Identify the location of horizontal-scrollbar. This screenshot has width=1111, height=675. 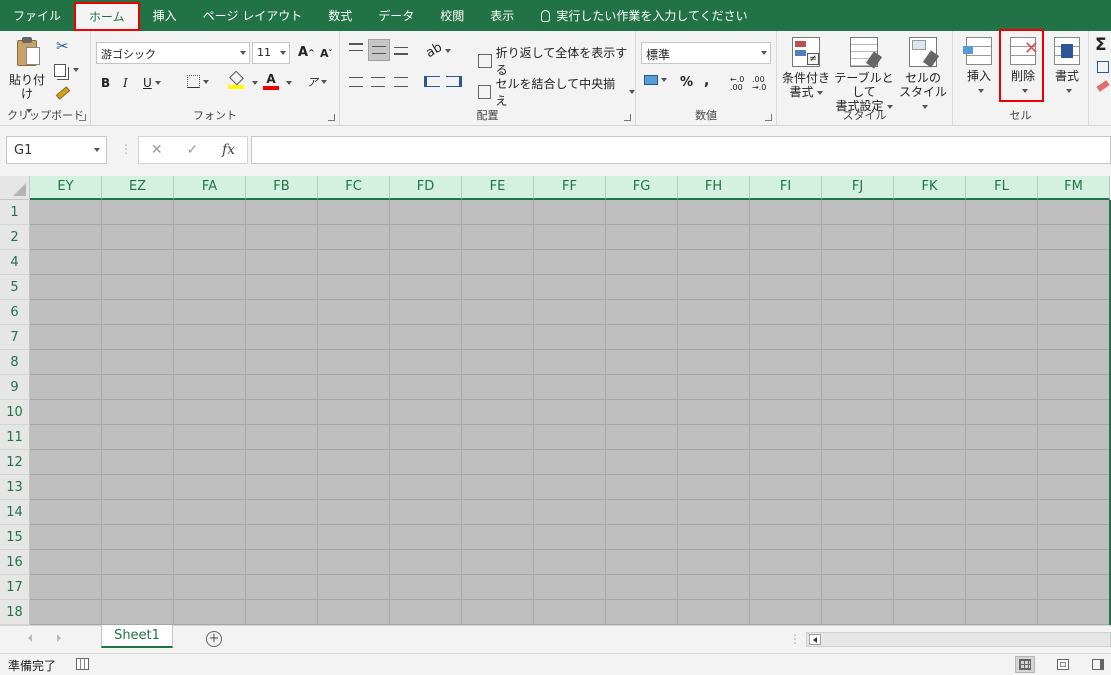
(958, 639).